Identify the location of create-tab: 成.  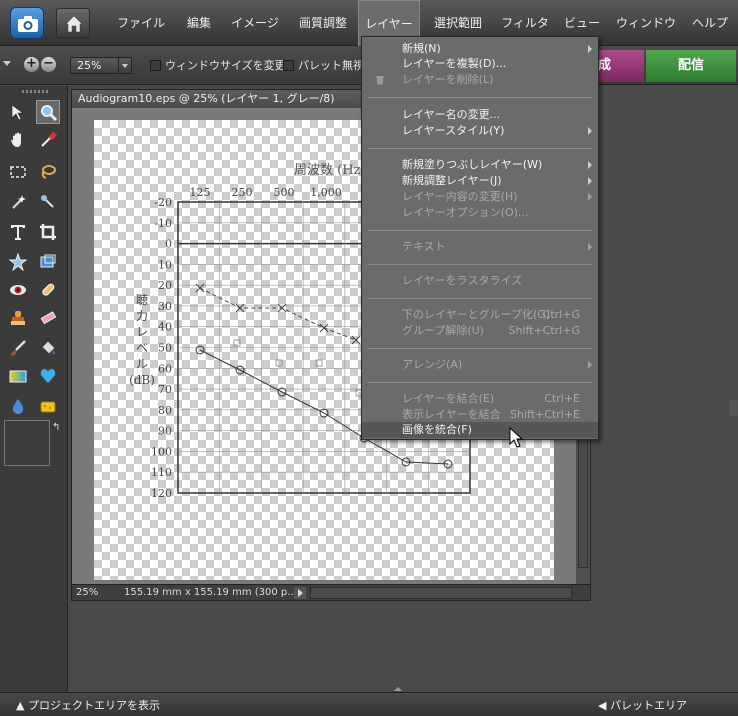
(620, 66).